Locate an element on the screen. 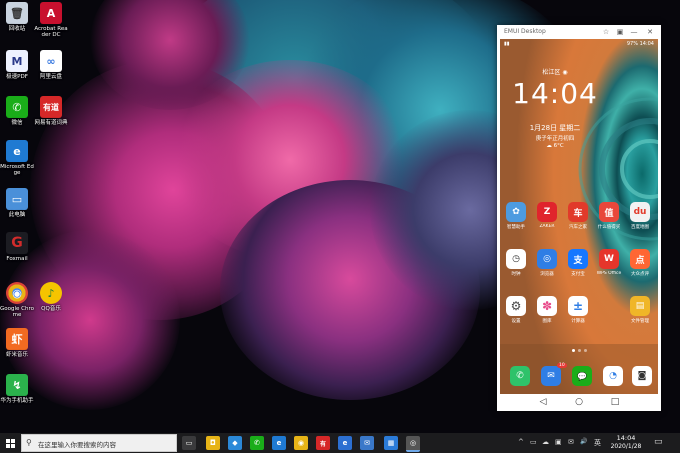  status-right-text: 97% 14:04 is located at coordinates (640, 44).